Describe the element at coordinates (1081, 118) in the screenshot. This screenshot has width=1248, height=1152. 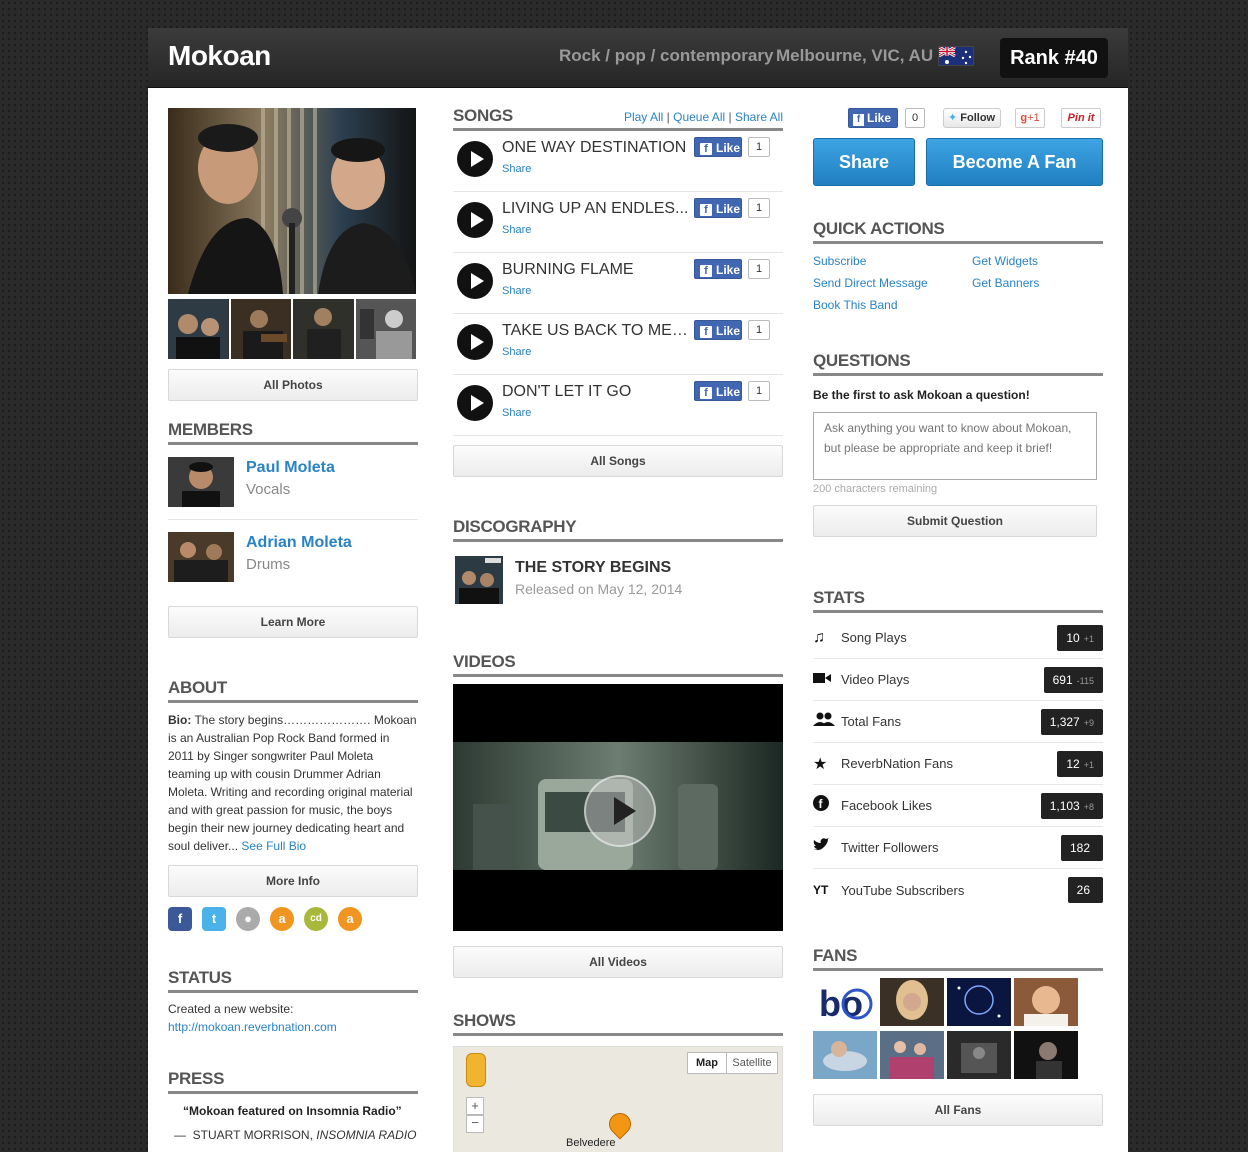
I see `pinterest-button: Pin it` at that location.